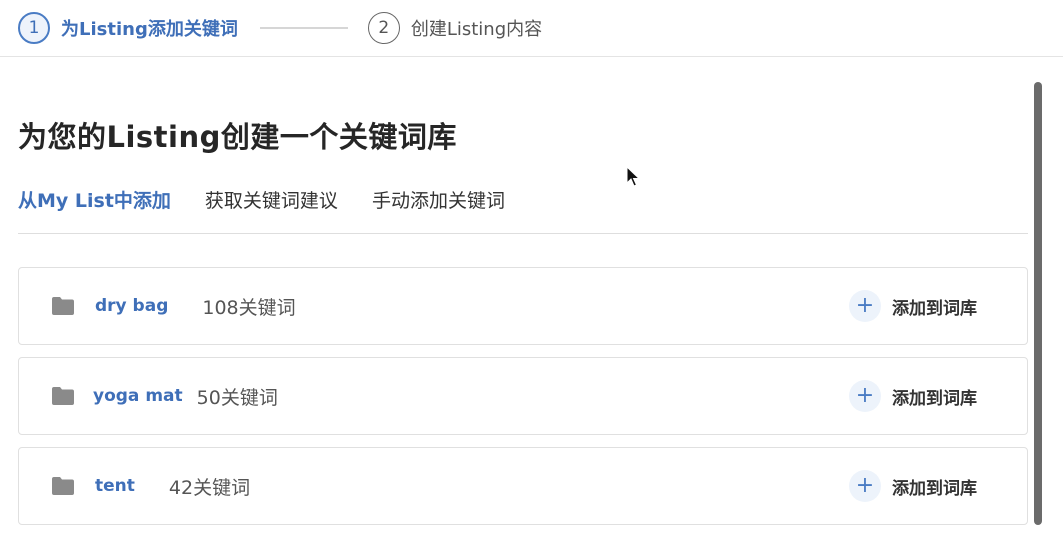  Describe the element at coordinates (115, 486) in the screenshot. I see `list-name: tent` at that location.